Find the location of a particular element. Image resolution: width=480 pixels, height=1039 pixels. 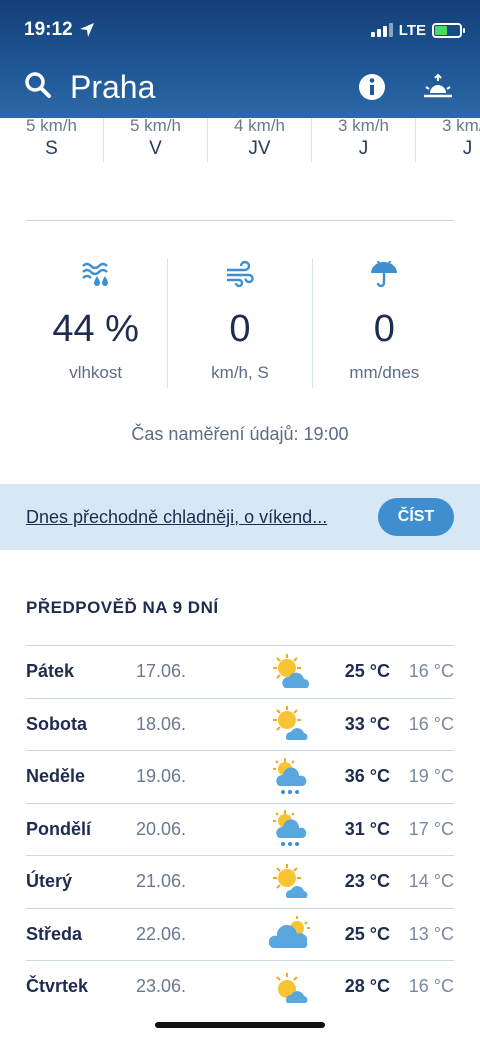

section-divider is located at coordinates (240, 220).